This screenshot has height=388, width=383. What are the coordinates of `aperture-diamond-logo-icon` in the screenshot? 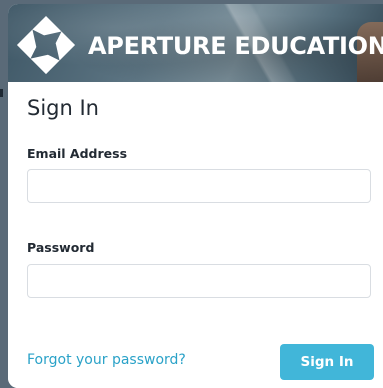 It's located at (46, 45).